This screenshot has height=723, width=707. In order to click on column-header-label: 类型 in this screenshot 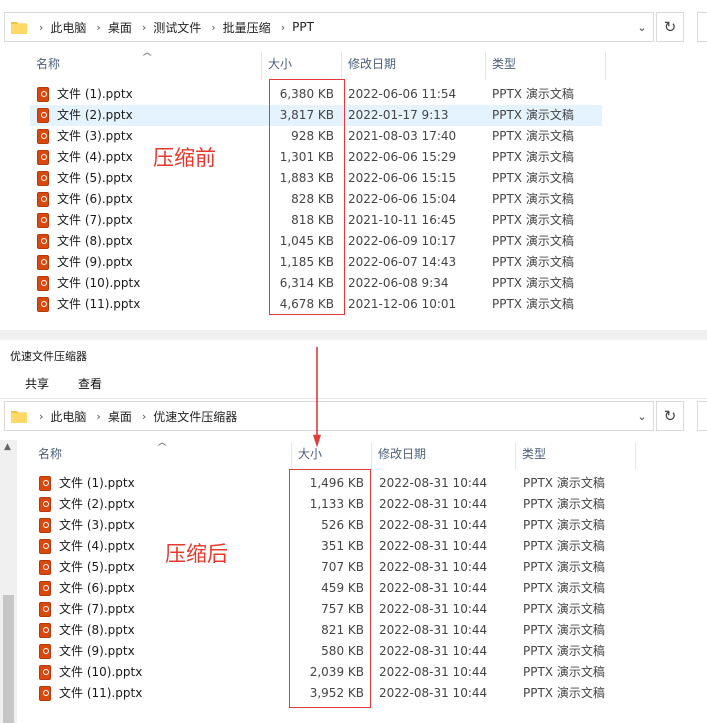, I will do `click(534, 454)`.